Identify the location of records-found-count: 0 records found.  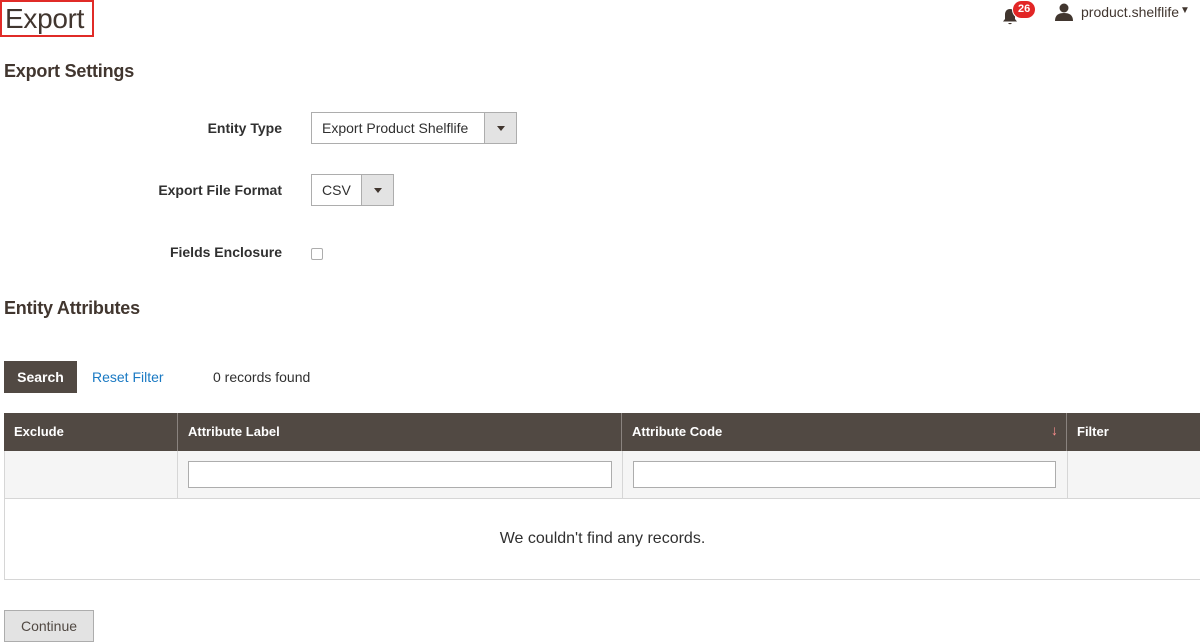
(262, 377).